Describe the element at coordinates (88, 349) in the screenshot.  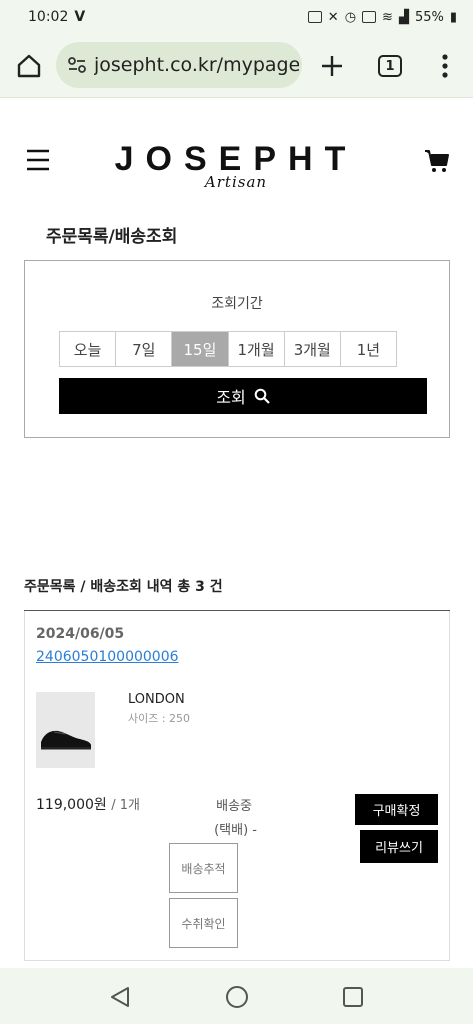
I see `period-today: 오늘` at that location.